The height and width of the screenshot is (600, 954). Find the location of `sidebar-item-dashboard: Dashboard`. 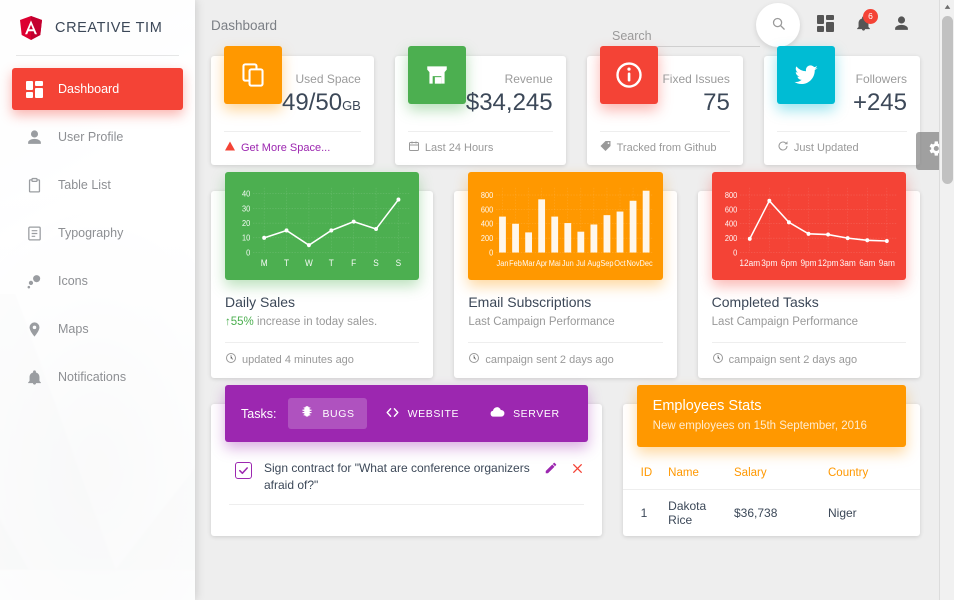

sidebar-item-dashboard: Dashboard is located at coordinates (97, 89).